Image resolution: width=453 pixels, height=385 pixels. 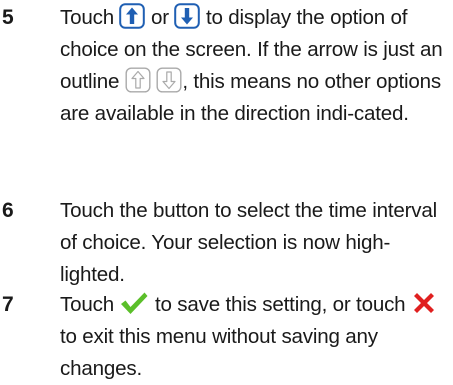 I want to click on arrow-down-outline-icon, so click(x=169, y=80).